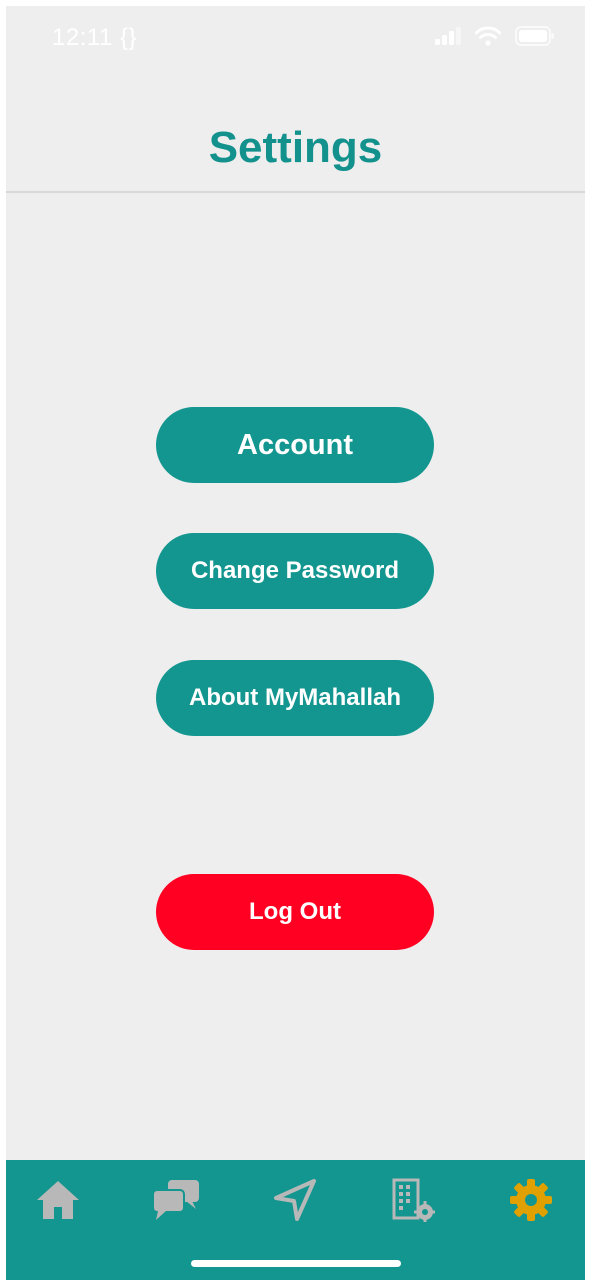  I want to click on gear-icon, so click(531, 1202).